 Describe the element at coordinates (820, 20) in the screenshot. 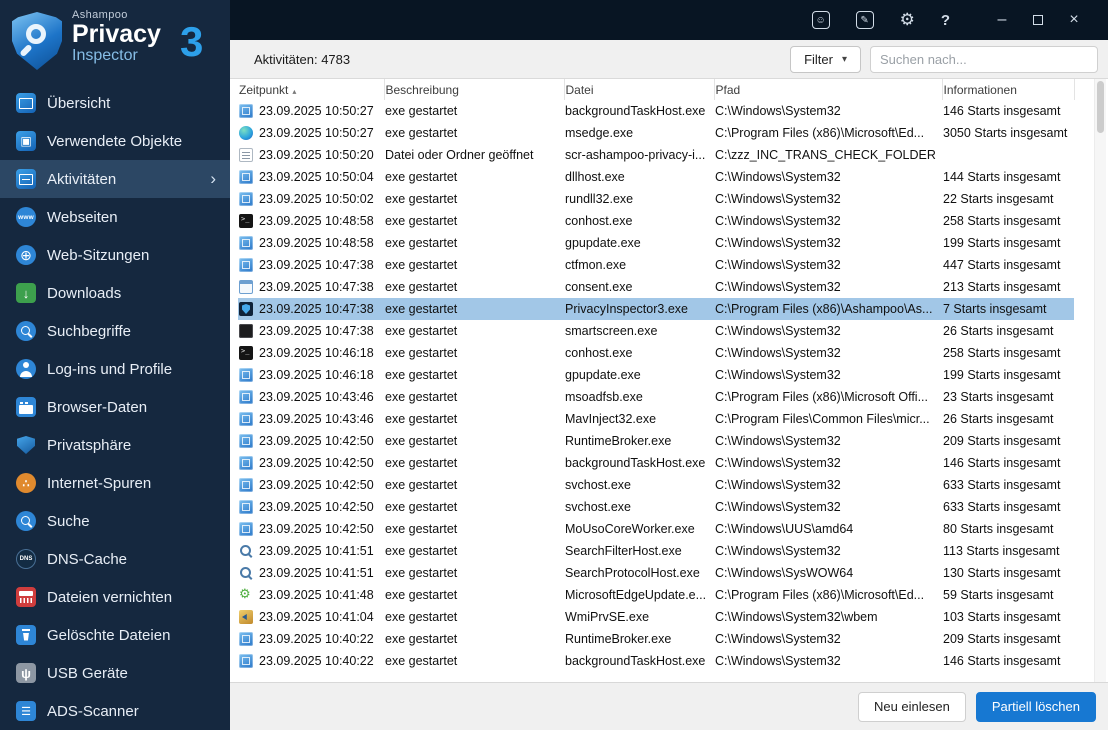

I see `feedback-icon: ☺` at that location.